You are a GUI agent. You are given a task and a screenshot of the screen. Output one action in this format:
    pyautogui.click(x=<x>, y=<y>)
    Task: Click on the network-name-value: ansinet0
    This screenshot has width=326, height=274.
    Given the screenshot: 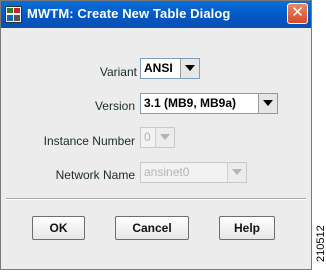 What is the action you would take?
    pyautogui.click(x=167, y=172)
    